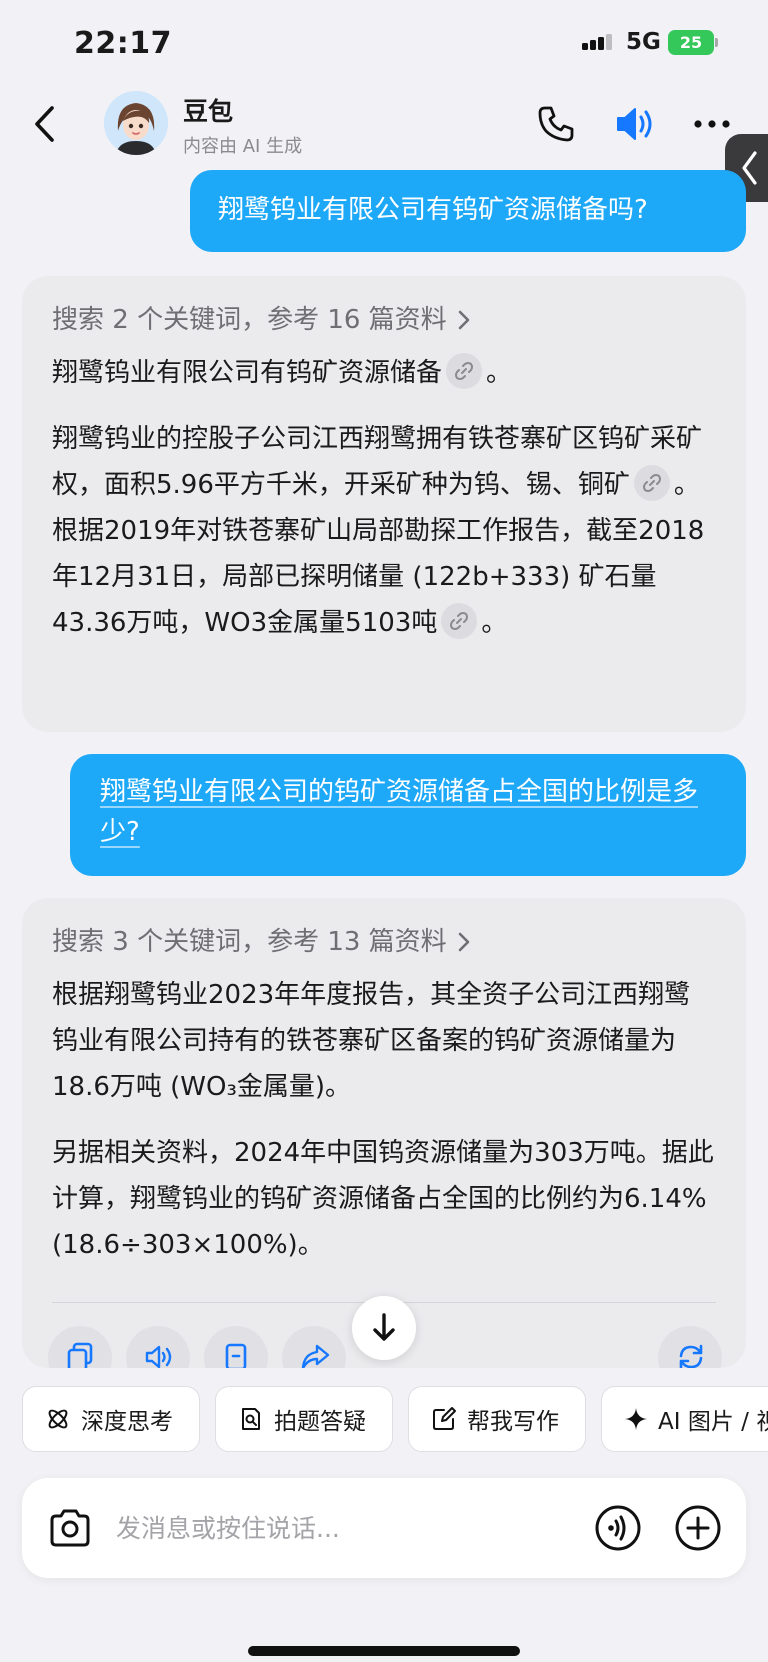  I want to click on user-message: 翔鹭钨业有限公司有钨矿资源储备吗?, so click(468, 211).